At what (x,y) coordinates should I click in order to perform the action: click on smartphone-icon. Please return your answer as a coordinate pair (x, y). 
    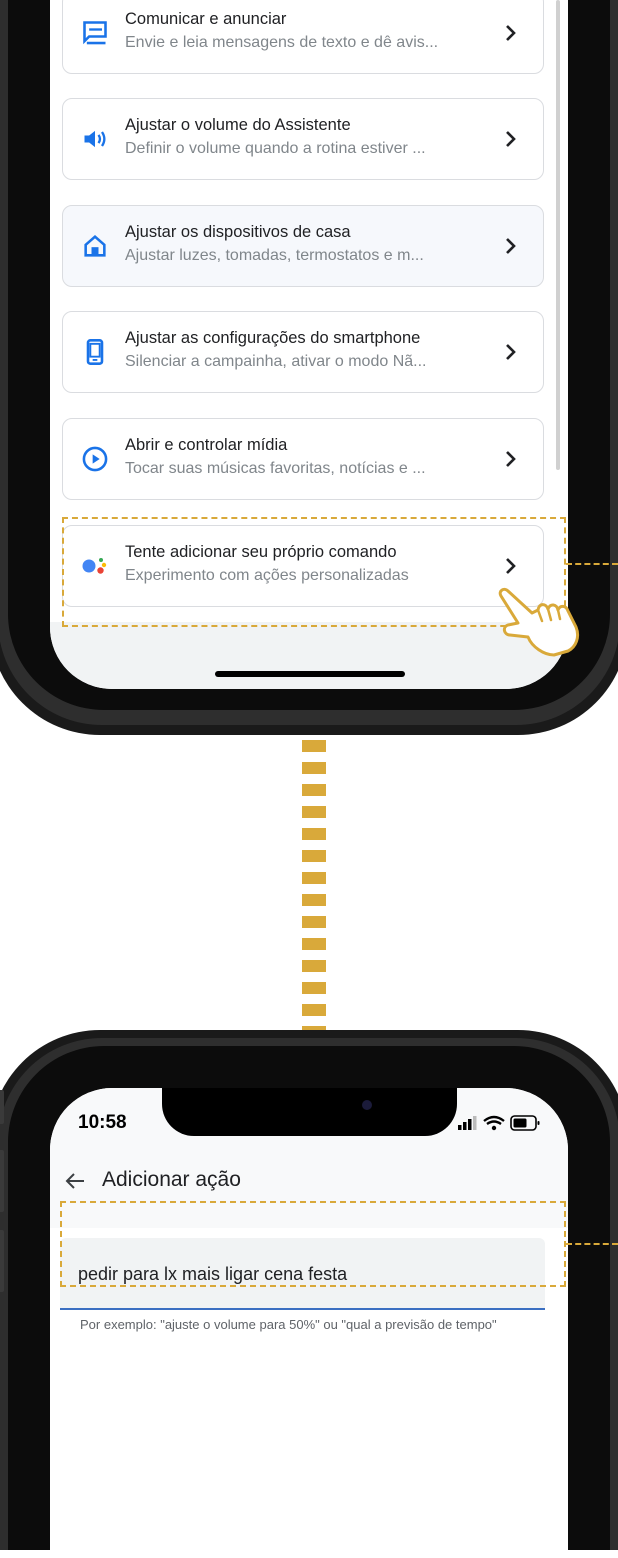
    Looking at the image, I should click on (95, 352).